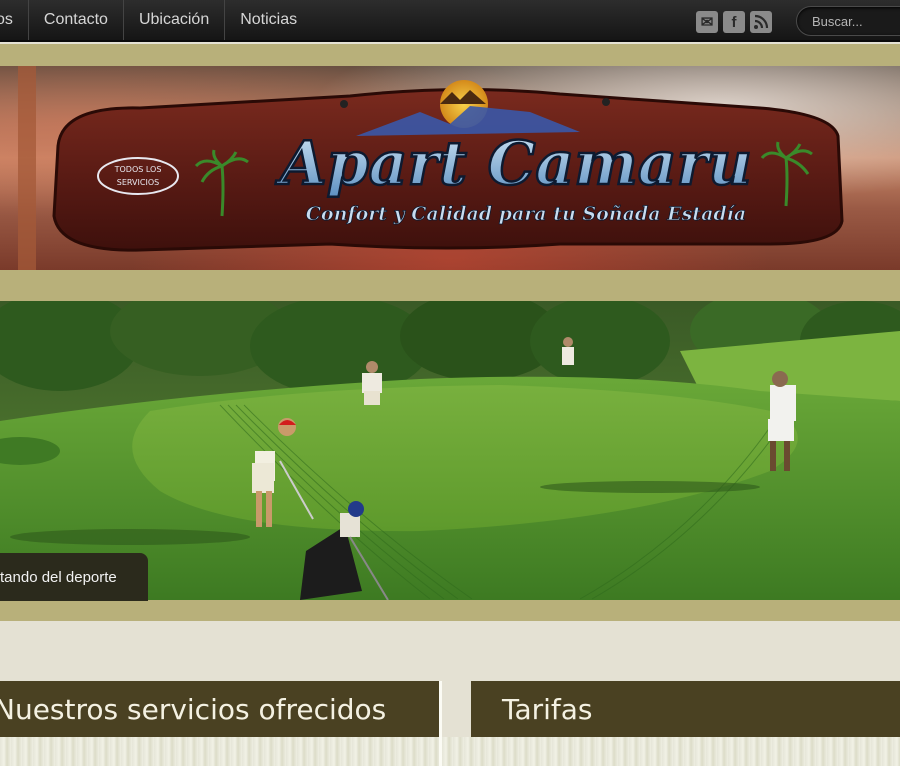 This screenshot has width=900, height=766. I want to click on search-input, so click(848, 21).